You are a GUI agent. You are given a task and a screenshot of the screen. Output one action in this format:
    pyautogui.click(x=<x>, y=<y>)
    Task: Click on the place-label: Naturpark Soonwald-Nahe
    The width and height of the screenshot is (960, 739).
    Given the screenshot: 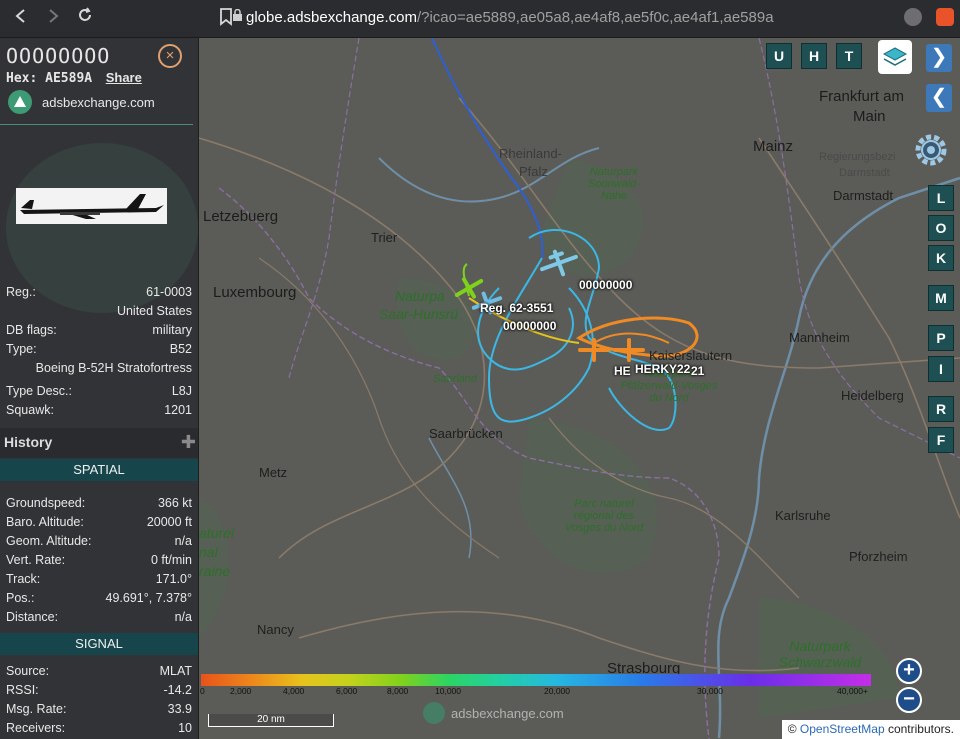 What is the action you would take?
    pyautogui.click(x=614, y=184)
    